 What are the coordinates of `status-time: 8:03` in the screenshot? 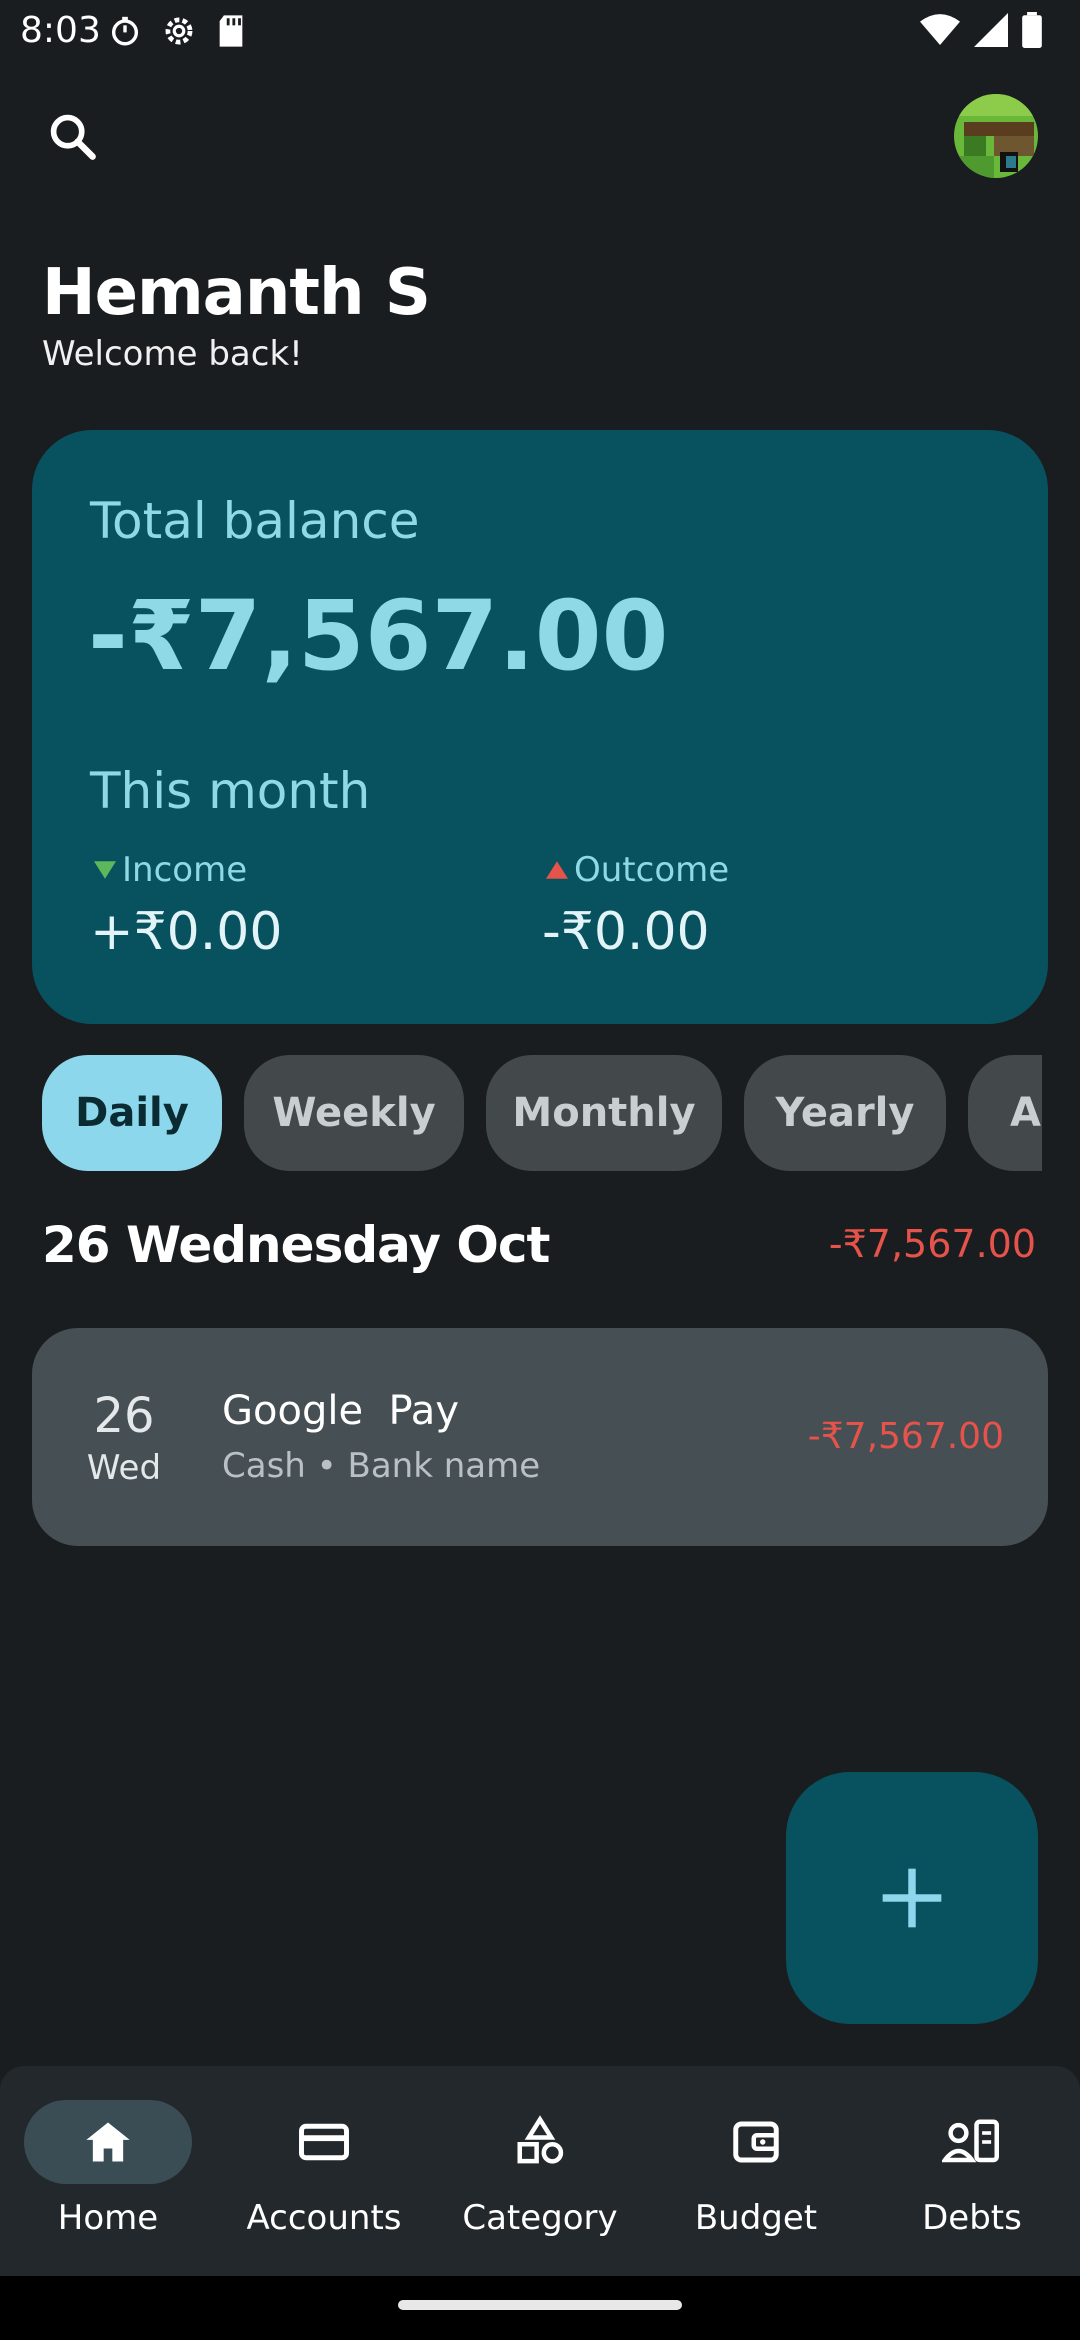 It's located at (60, 30).